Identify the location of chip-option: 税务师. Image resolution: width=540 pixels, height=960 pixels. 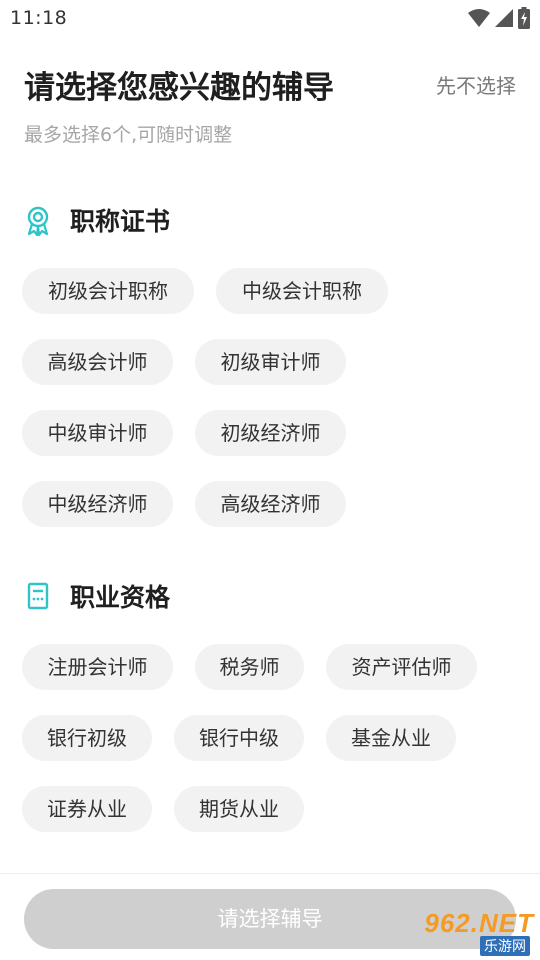
(249, 667).